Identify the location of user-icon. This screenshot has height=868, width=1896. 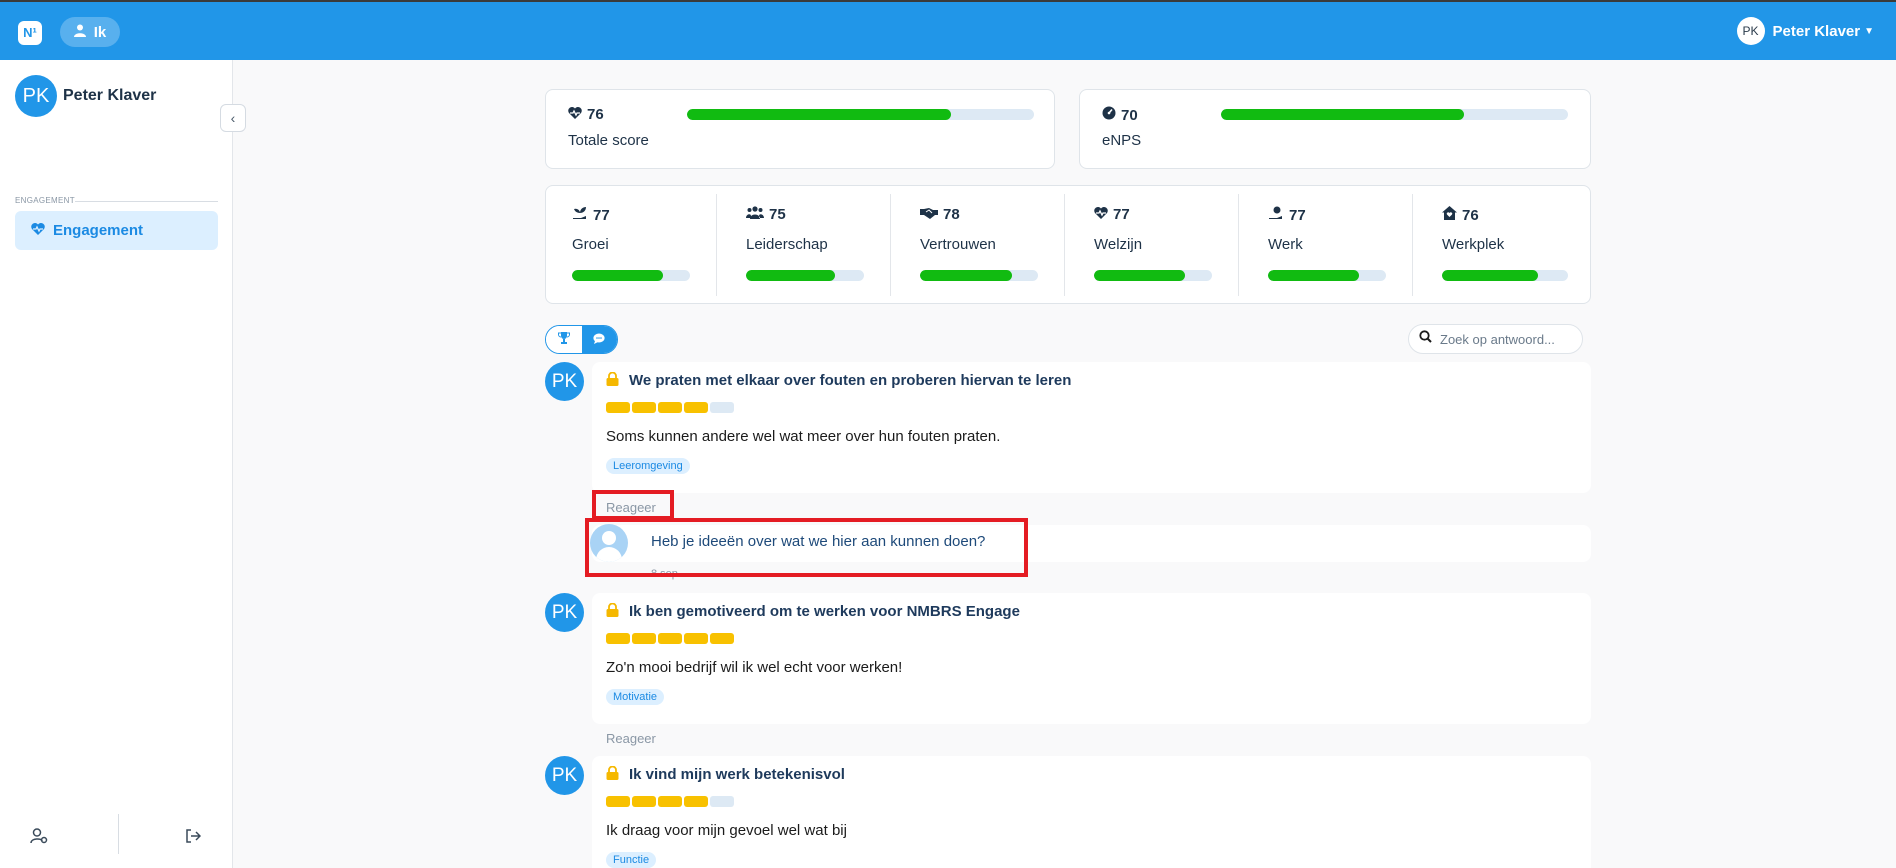
(79, 32).